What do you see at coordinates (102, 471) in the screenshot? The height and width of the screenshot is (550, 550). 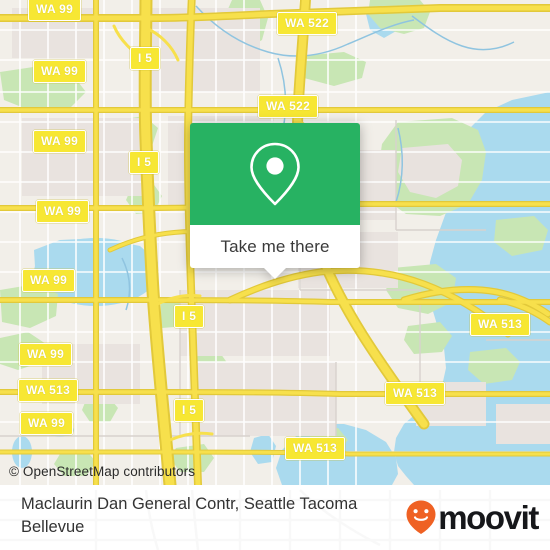 I see `map-attribution: © OpenStreetMap contributors` at bounding box center [102, 471].